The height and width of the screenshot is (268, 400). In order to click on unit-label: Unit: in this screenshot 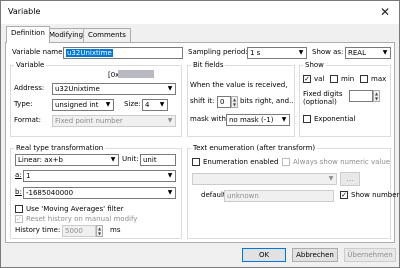, I will do `click(130, 159)`.